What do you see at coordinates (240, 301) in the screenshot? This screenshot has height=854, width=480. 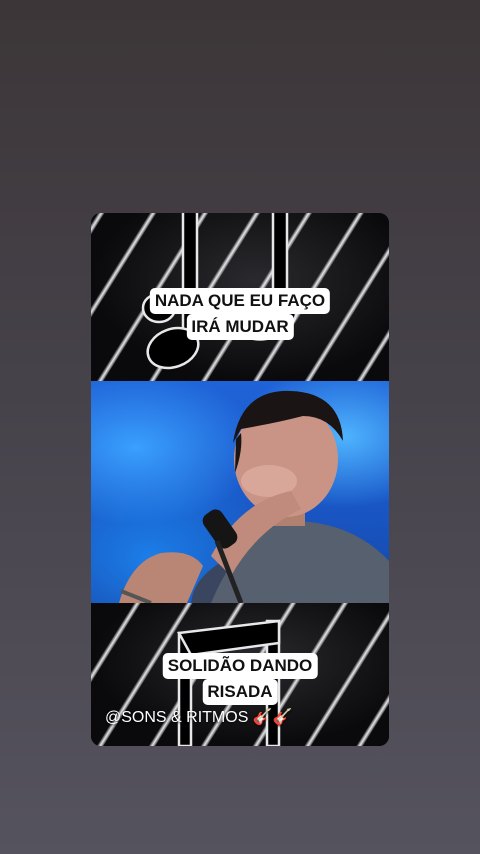 I see `caption-top-line1: NADA QUE EU FAÇO` at bounding box center [240, 301].